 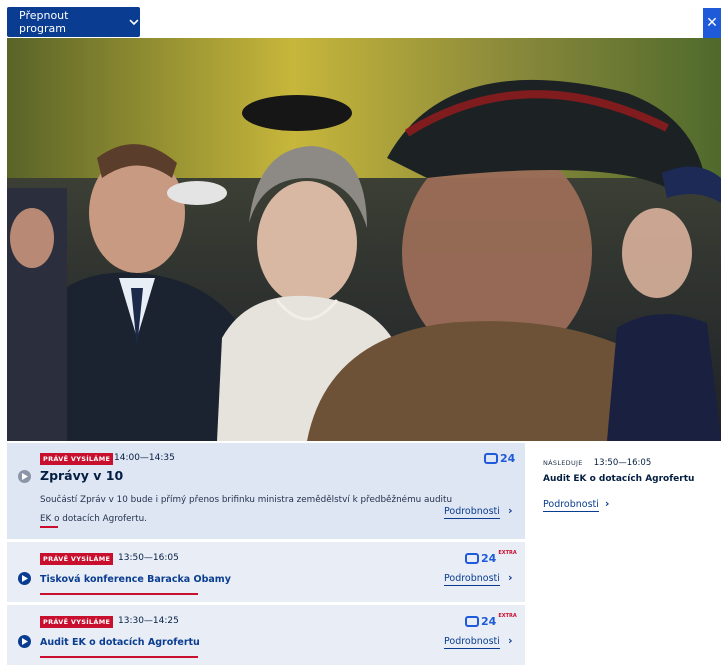 What do you see at coordinates (622, 463) in the screenshot?
I see `next-time: 13:50—16:05` at bounding box center [622, 463].